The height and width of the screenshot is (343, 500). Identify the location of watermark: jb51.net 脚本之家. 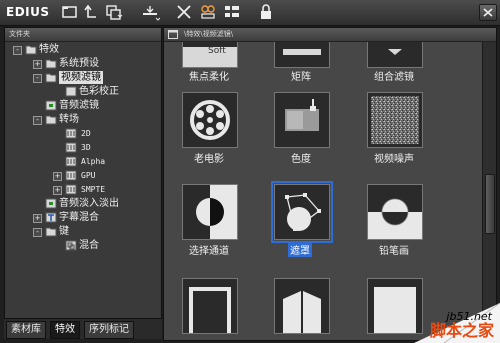
(457, 323).